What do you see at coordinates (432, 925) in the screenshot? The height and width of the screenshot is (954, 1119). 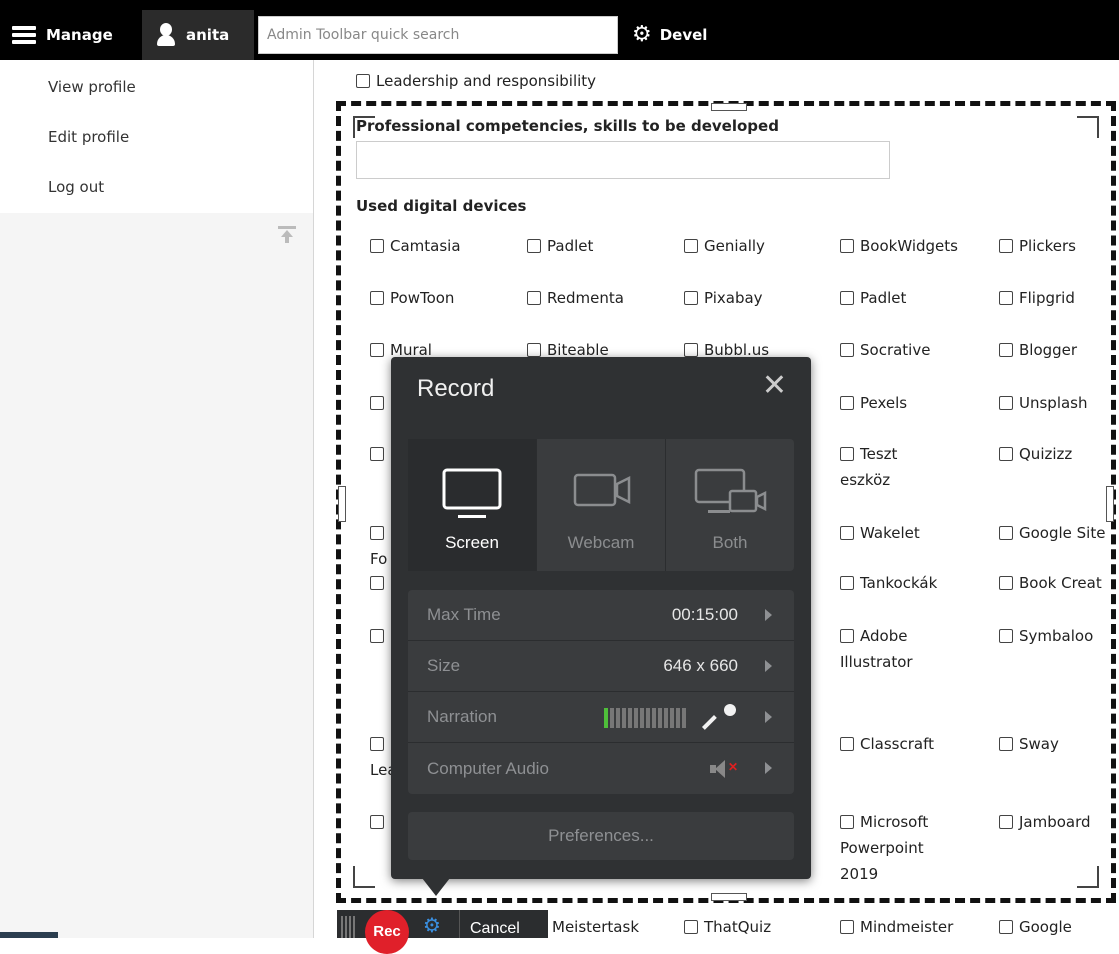 I see `gear-icon: ⚙` at bounding box center [432, 925].